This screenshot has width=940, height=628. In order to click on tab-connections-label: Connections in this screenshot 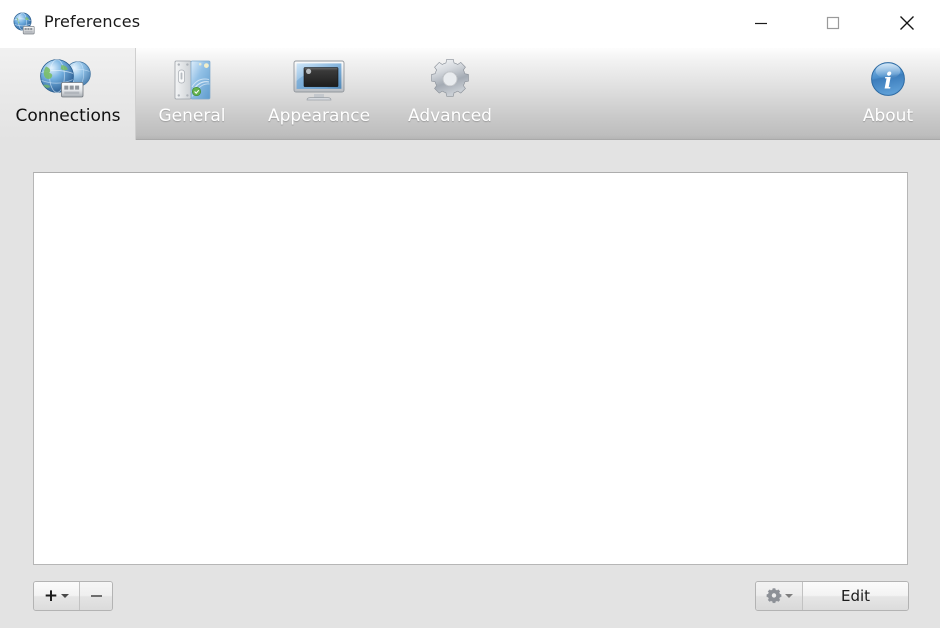, I will do `click(68, 116)`.